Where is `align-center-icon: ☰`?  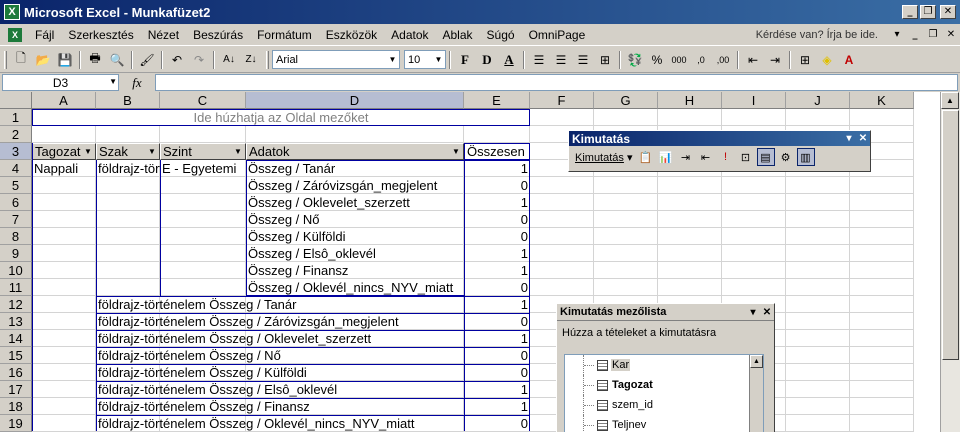
align-center-icon: ☰ is located at coordinates (561, 60).